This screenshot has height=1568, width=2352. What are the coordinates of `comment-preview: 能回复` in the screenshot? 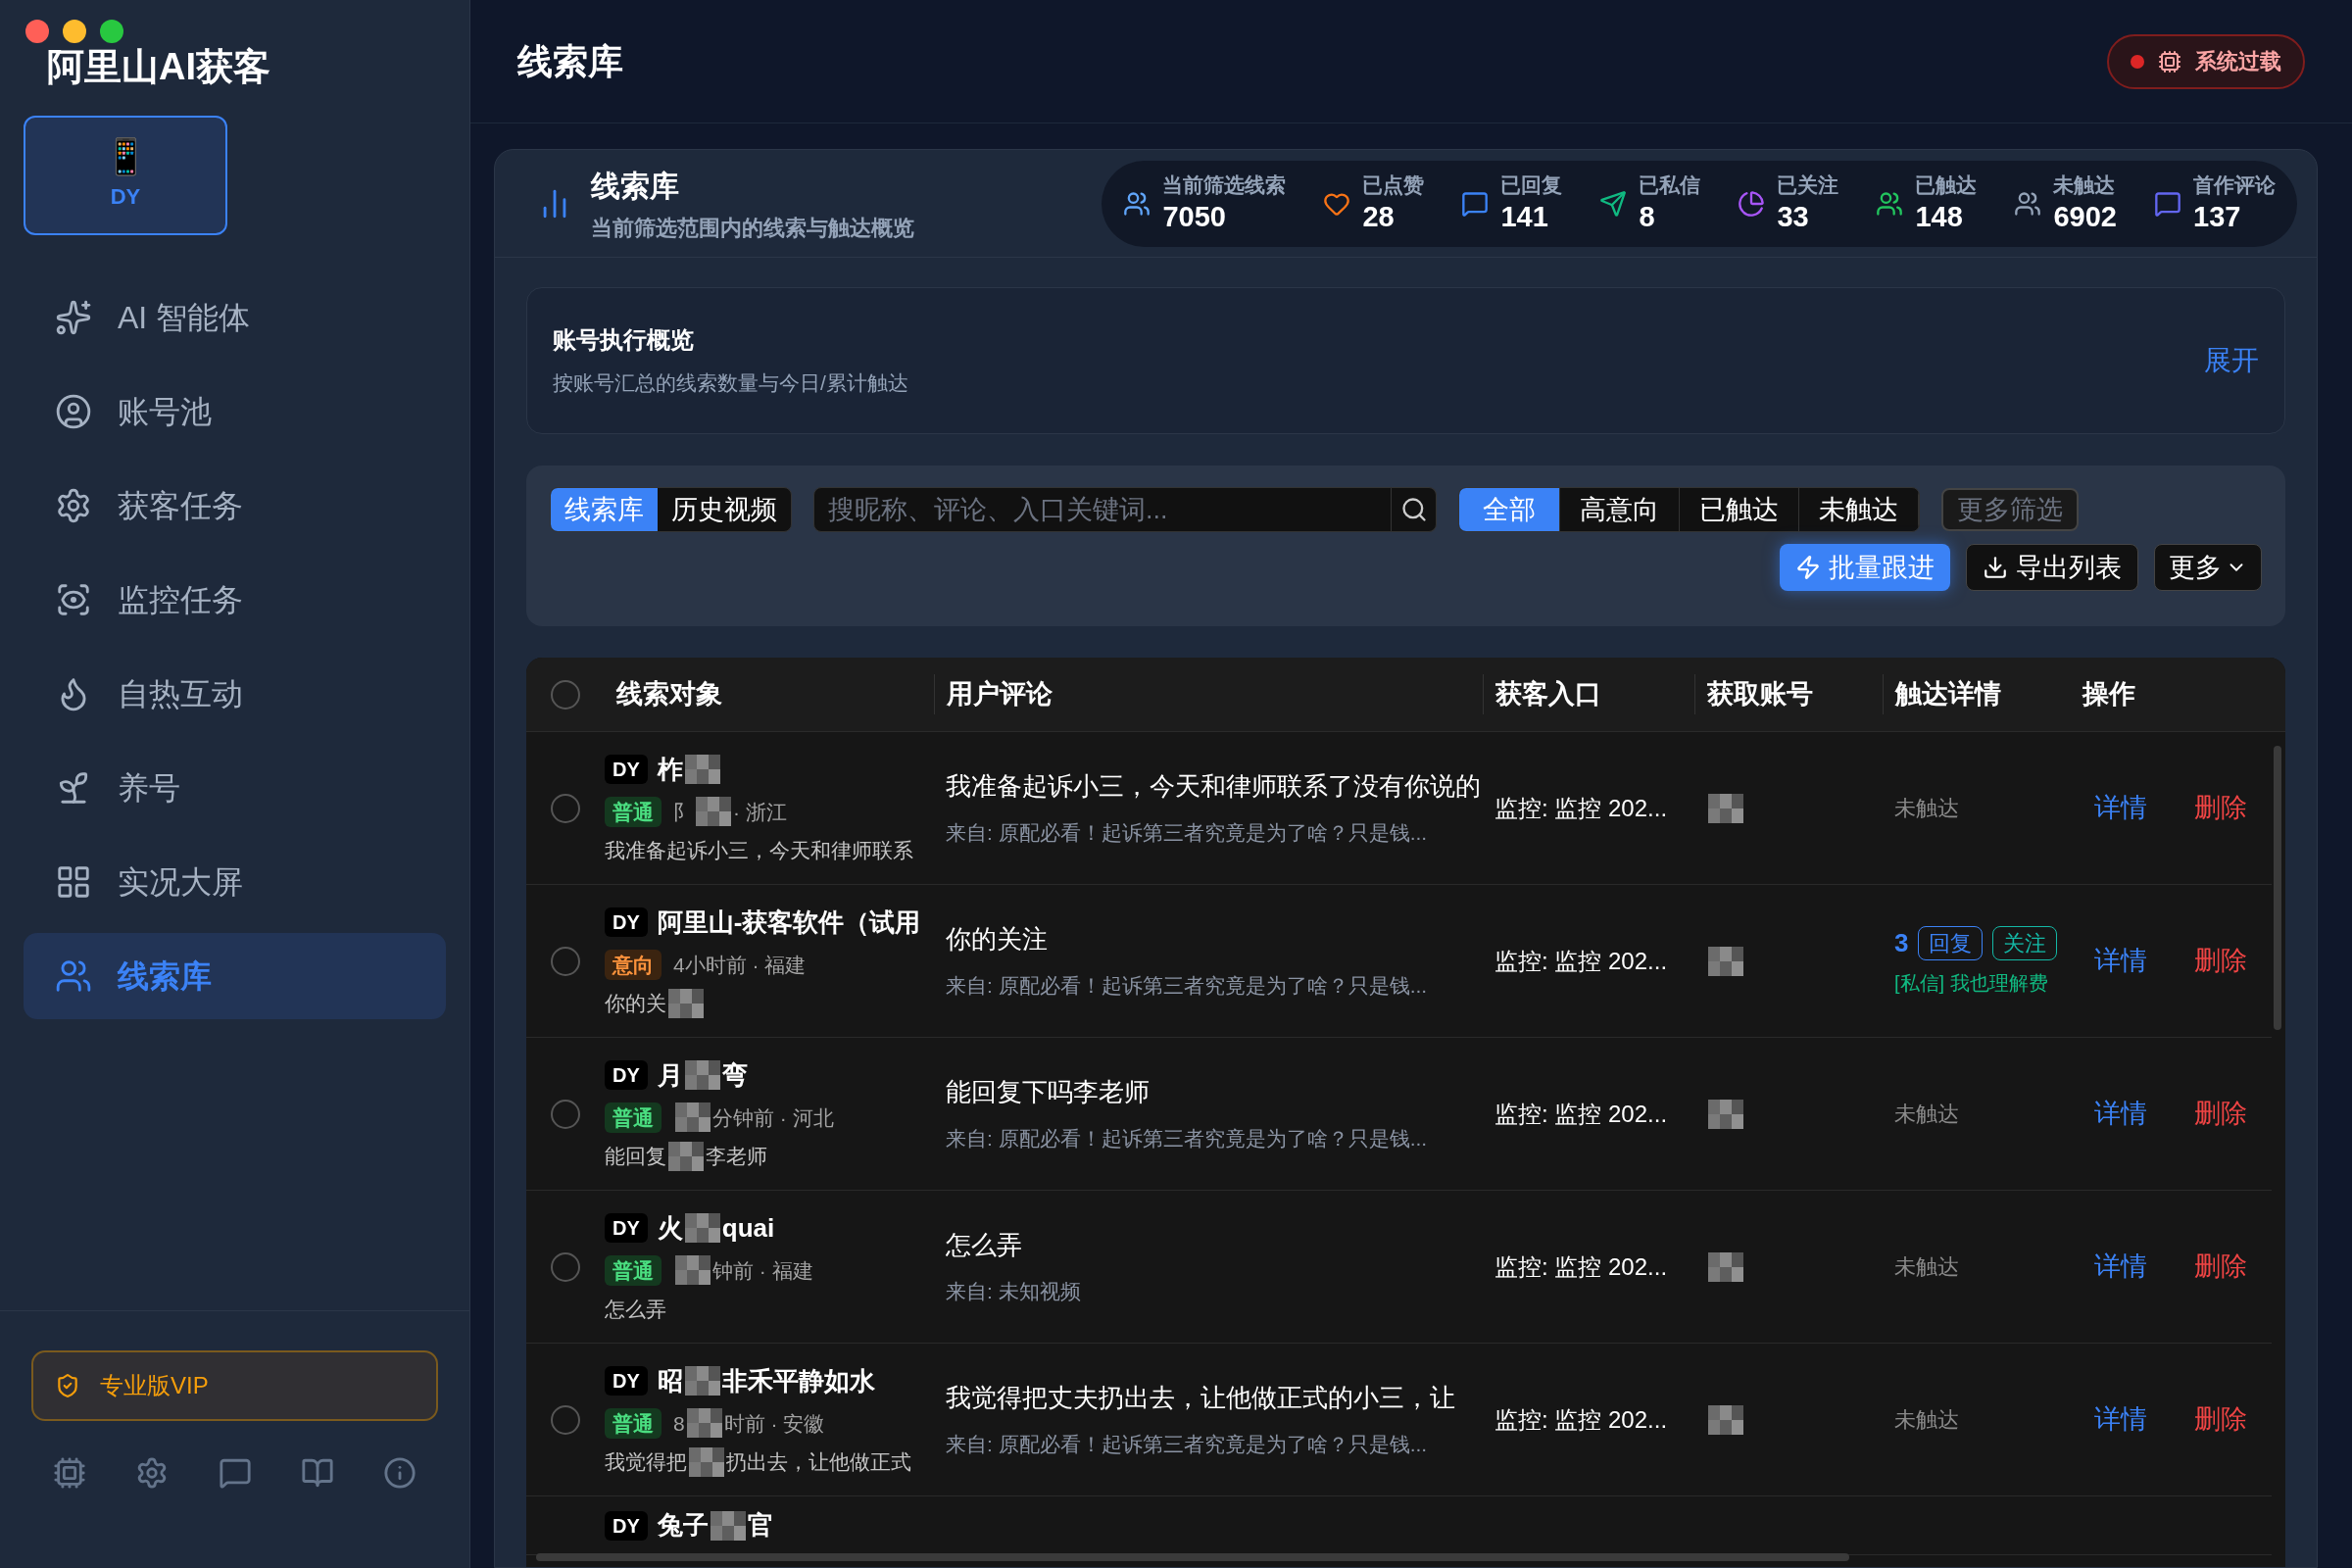 It's located at (635, 1156).